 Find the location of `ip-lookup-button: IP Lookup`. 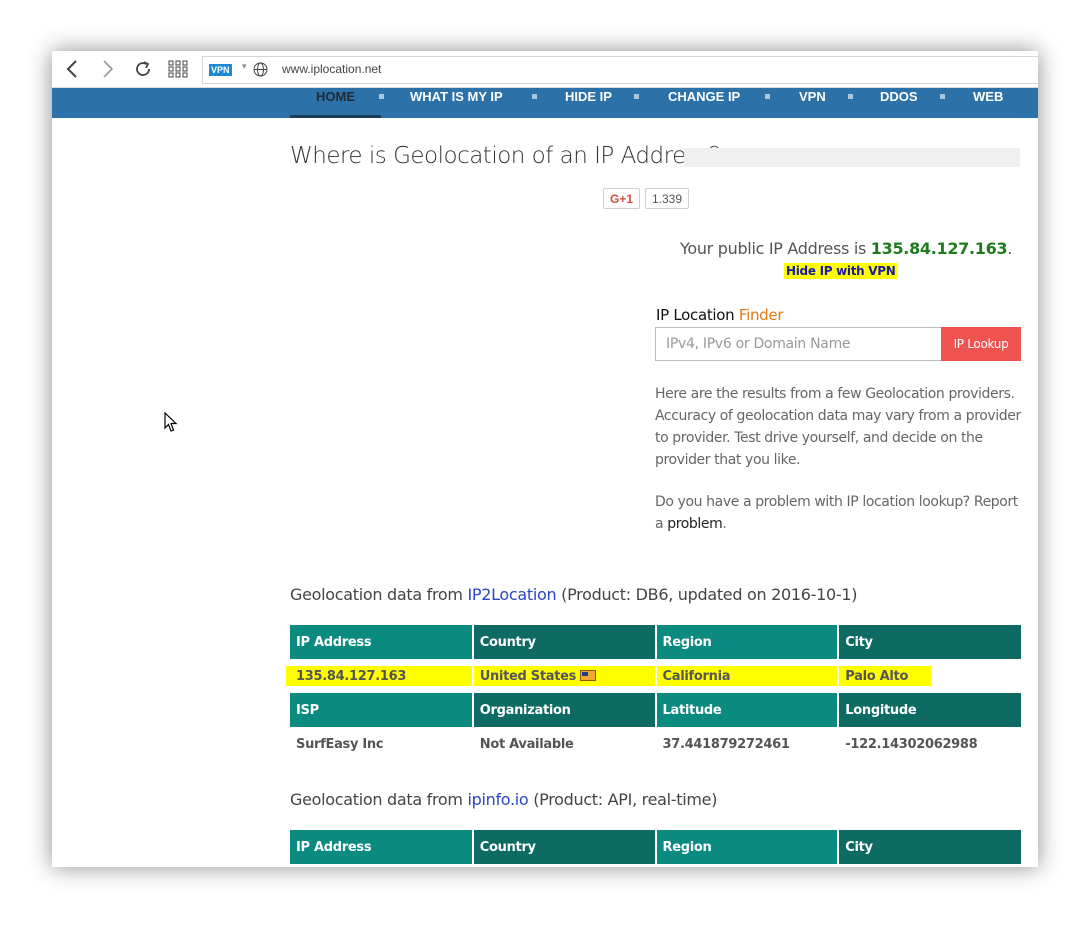

ip-lookup-button: IP Lookup is located at coordinates (981, 344).